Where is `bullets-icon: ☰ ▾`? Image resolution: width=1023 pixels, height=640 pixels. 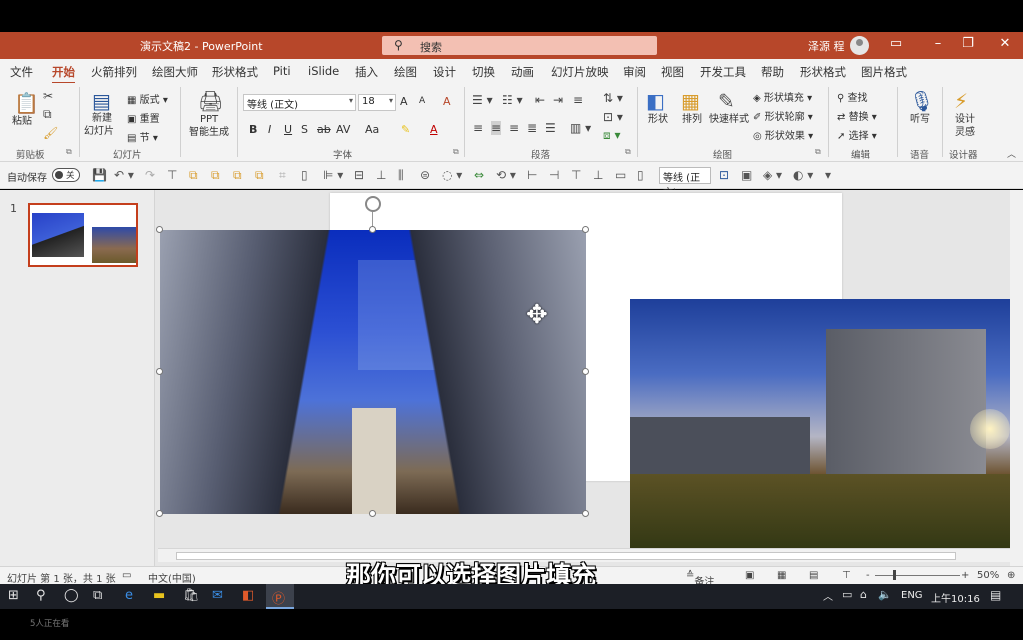
bullets-icon: ☰ ▾ is located at coordinates (482, 100).